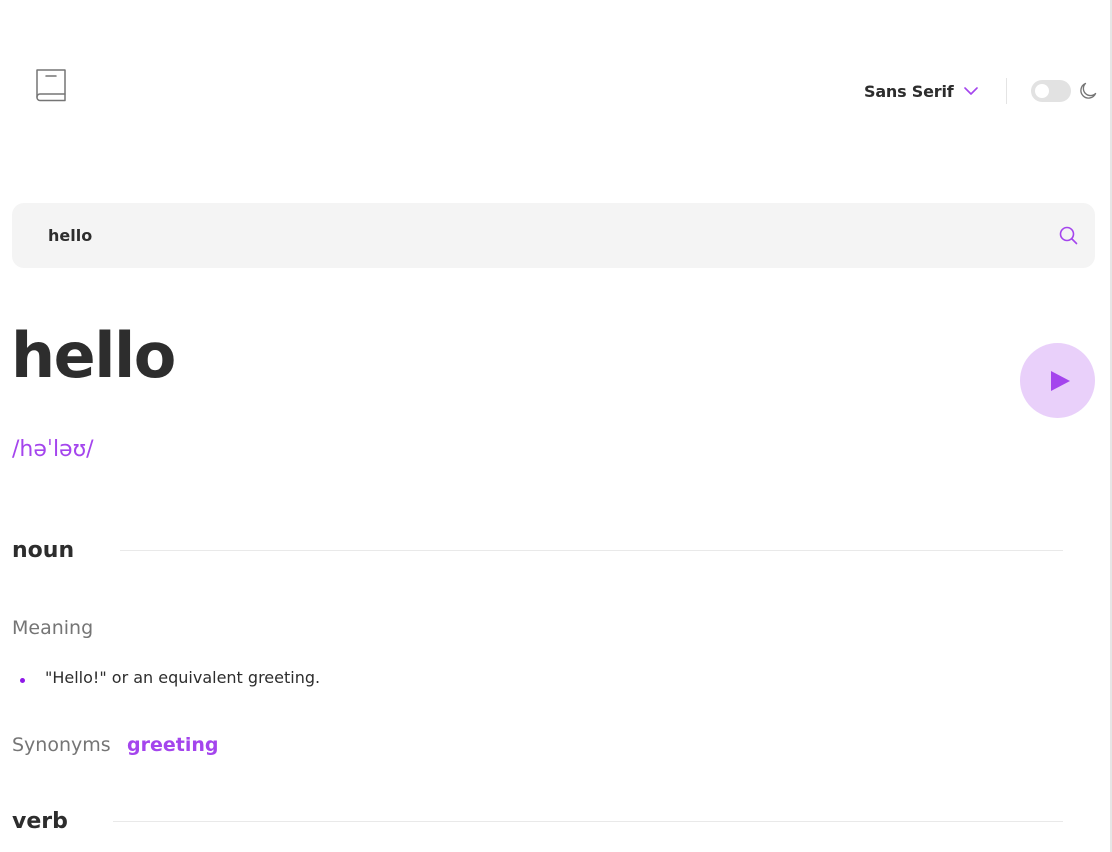 Image resolution: width=1112 pixels, height=852 pixels. Describe the element at coordinates (172, 745) in the screenshot. I see `synonym-link-greeting: greeting` at that location.